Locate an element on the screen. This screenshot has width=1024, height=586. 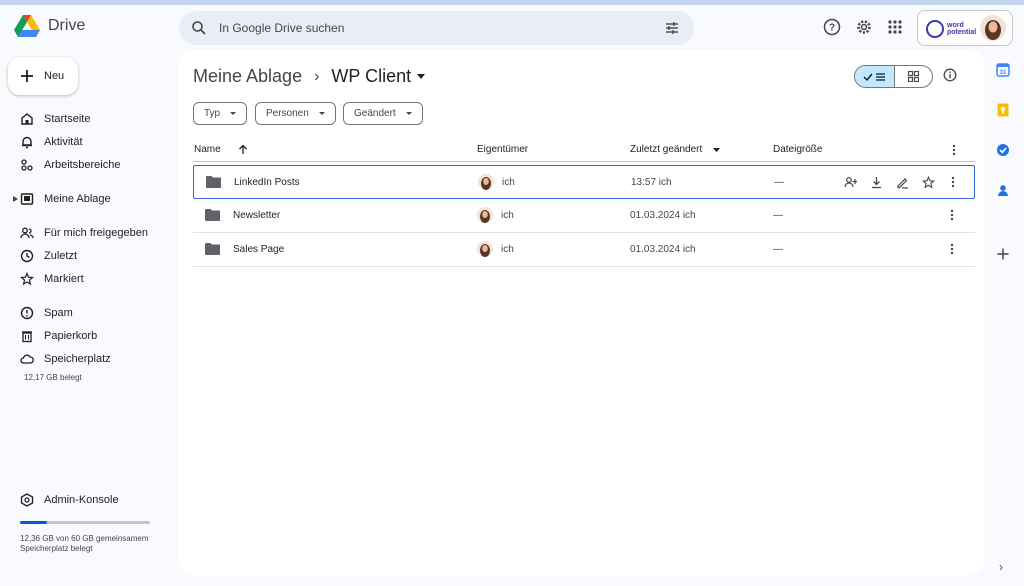
sidebar-item-workspaces: Arbeitsbereiche is located at coordinates (70, 165).